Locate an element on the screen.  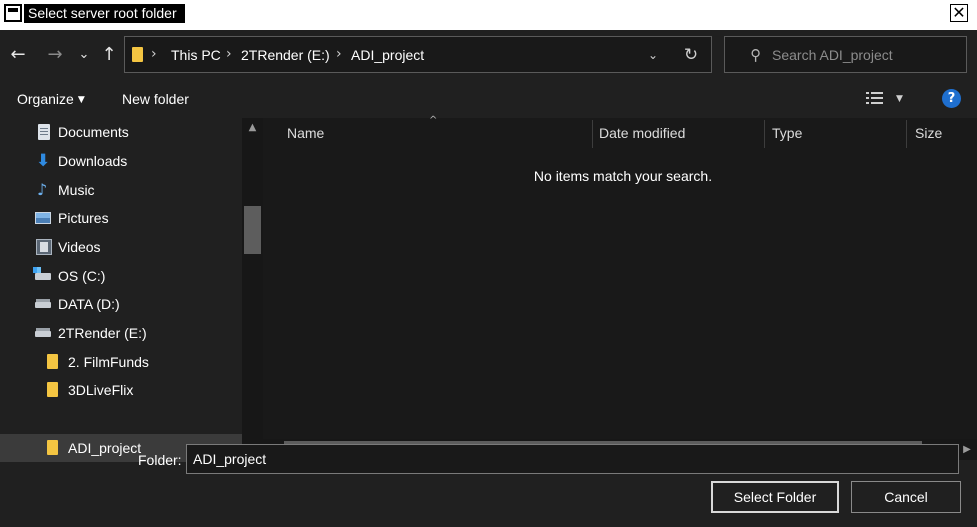
organize-label: Organize is located at coordinates (45, 99).